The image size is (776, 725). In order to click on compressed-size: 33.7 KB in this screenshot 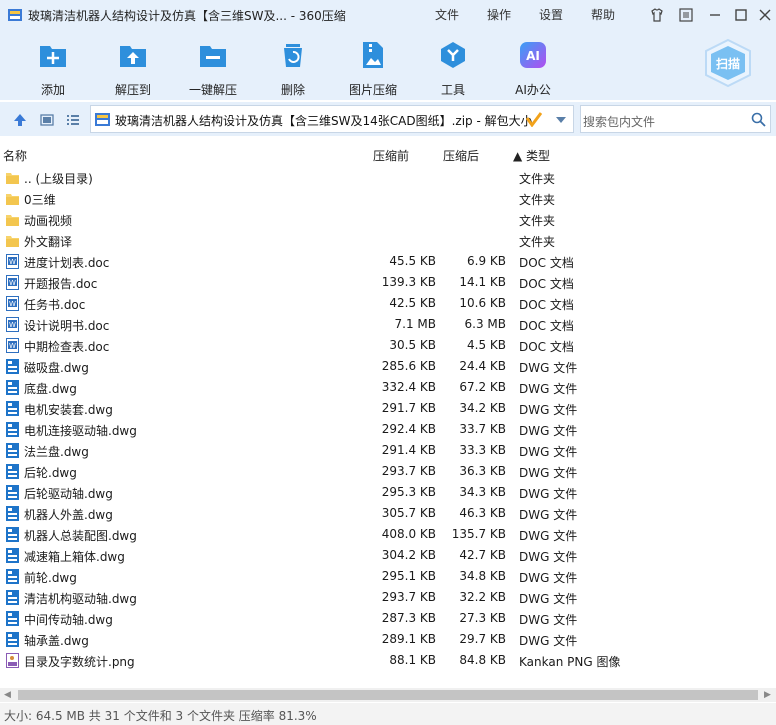, I will do `click(482, 429)`.